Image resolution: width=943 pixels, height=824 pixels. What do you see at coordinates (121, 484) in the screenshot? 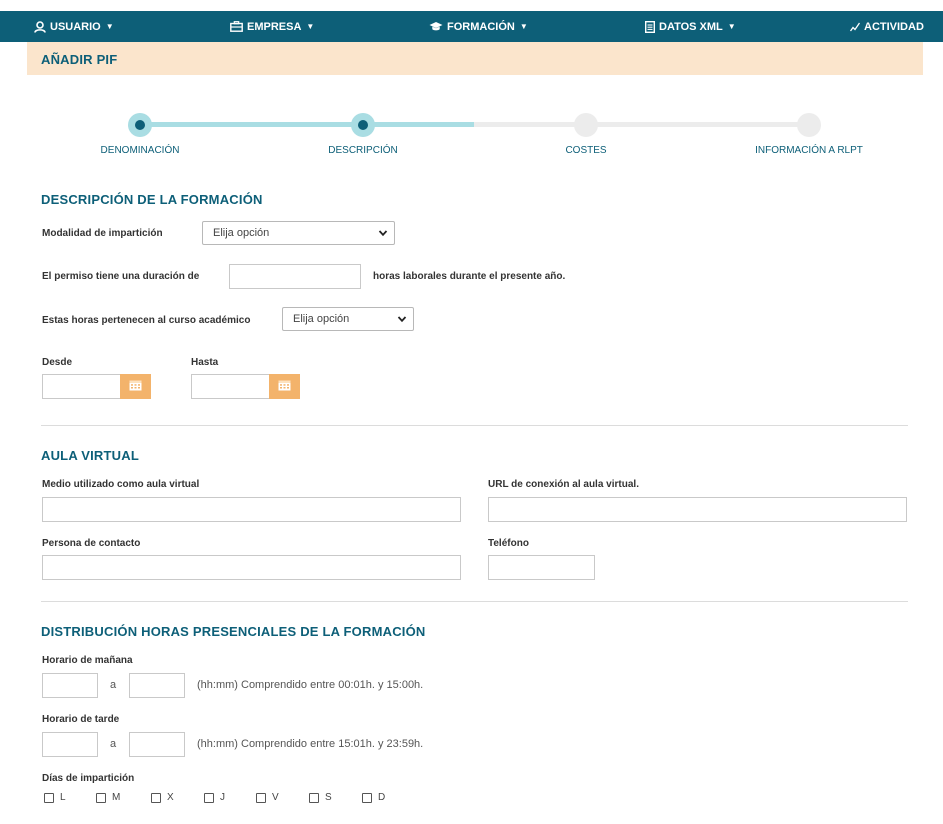
I see `medio-aula-label: Medio utilizado como aula virtual` at bounding box center [121, 484].